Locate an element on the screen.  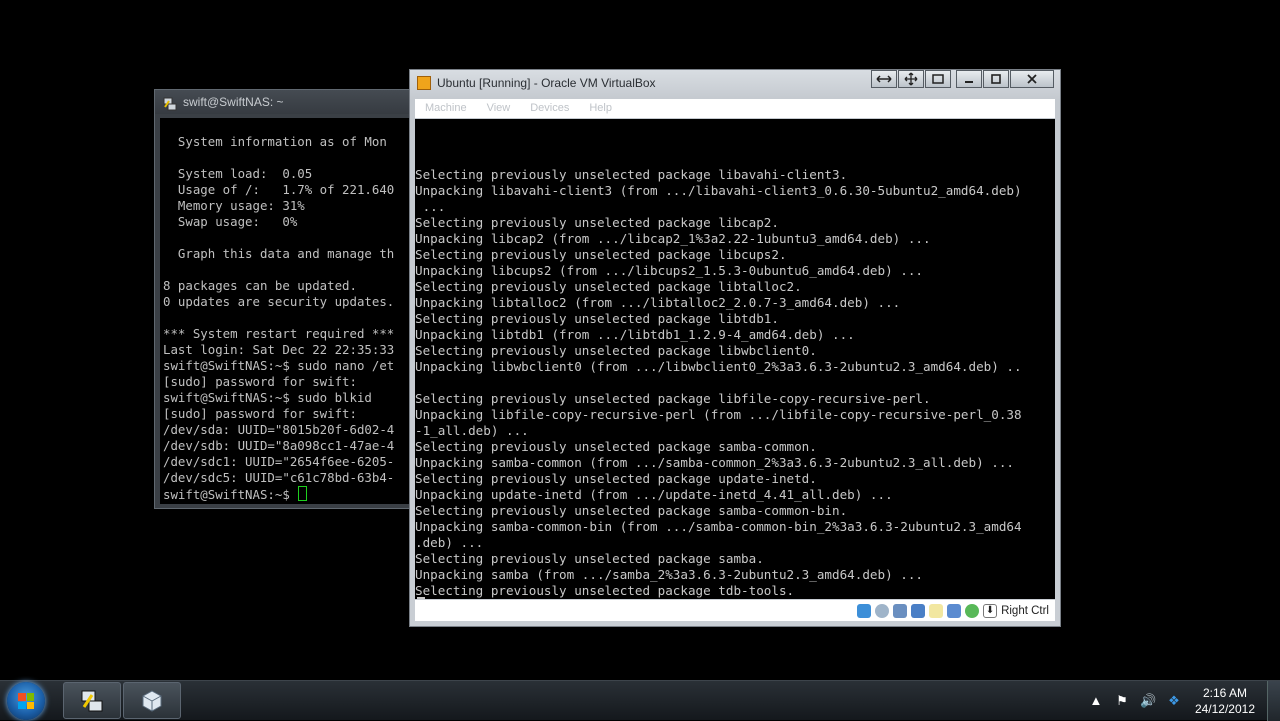
taskbar-putty-button is located at coordinates (92, 700).